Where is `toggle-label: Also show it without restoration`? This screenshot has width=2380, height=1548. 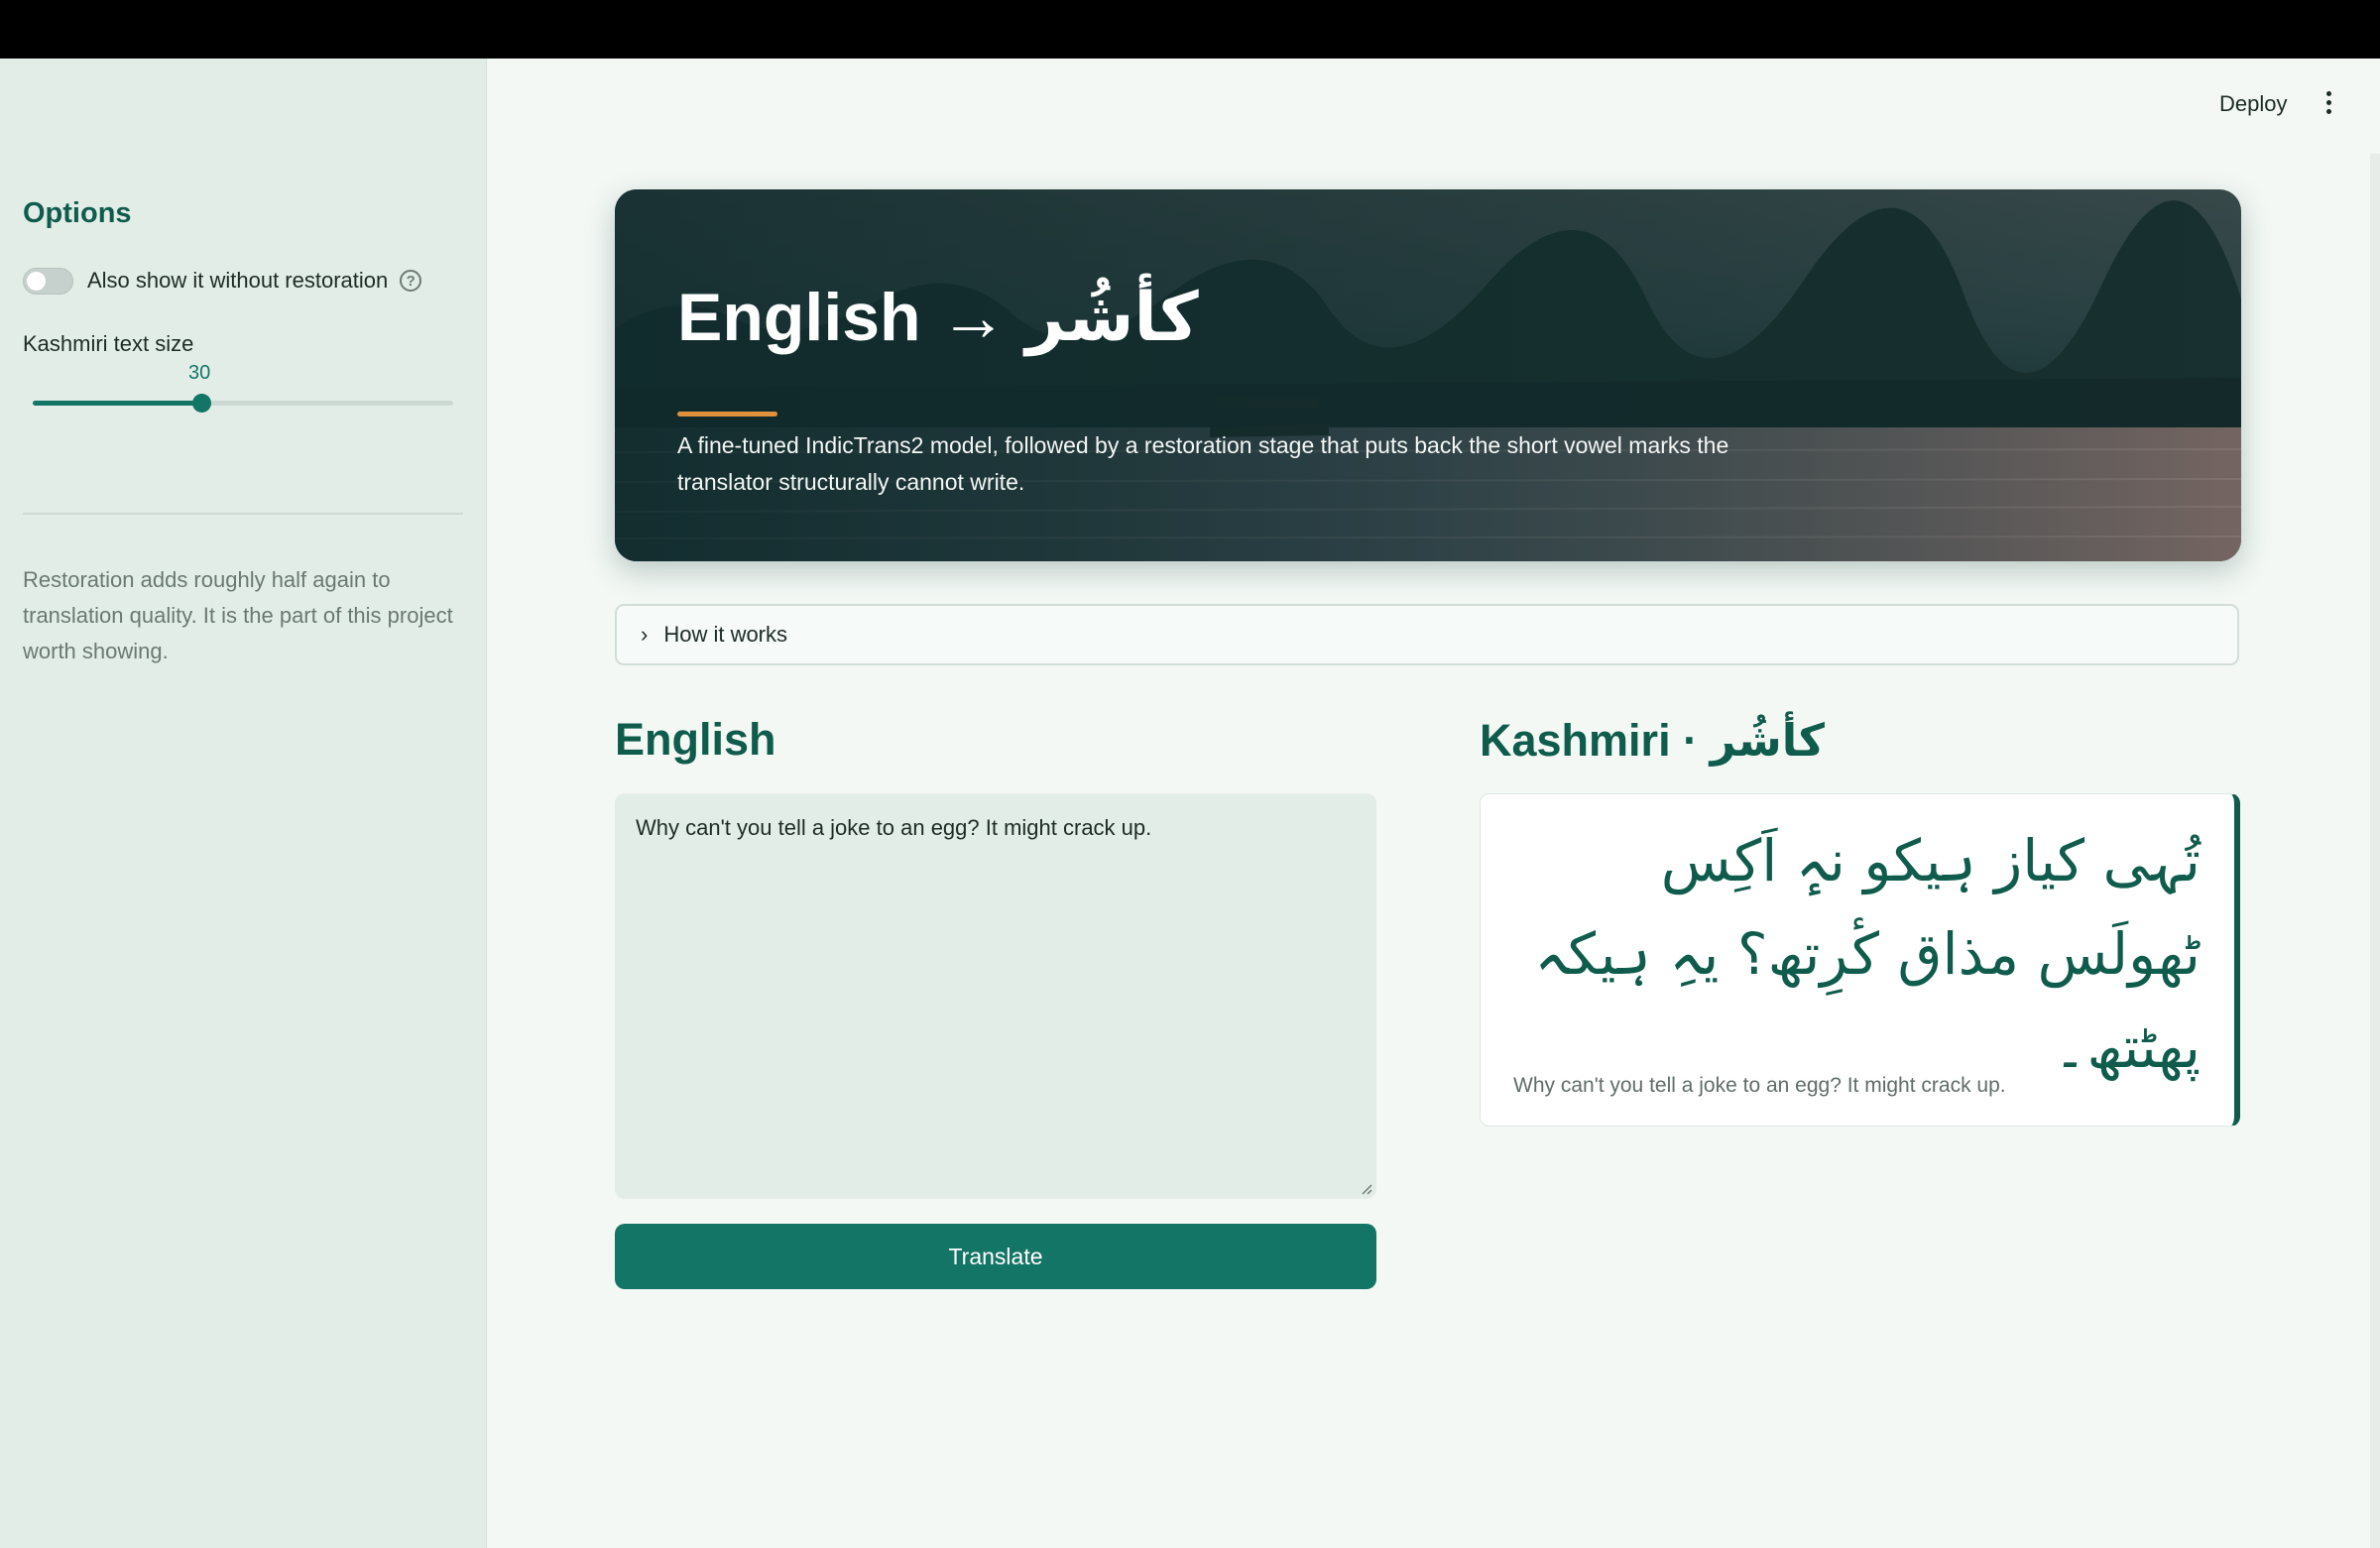 toggle-label: Also show it without restoration is located at coordinates (238, 280).